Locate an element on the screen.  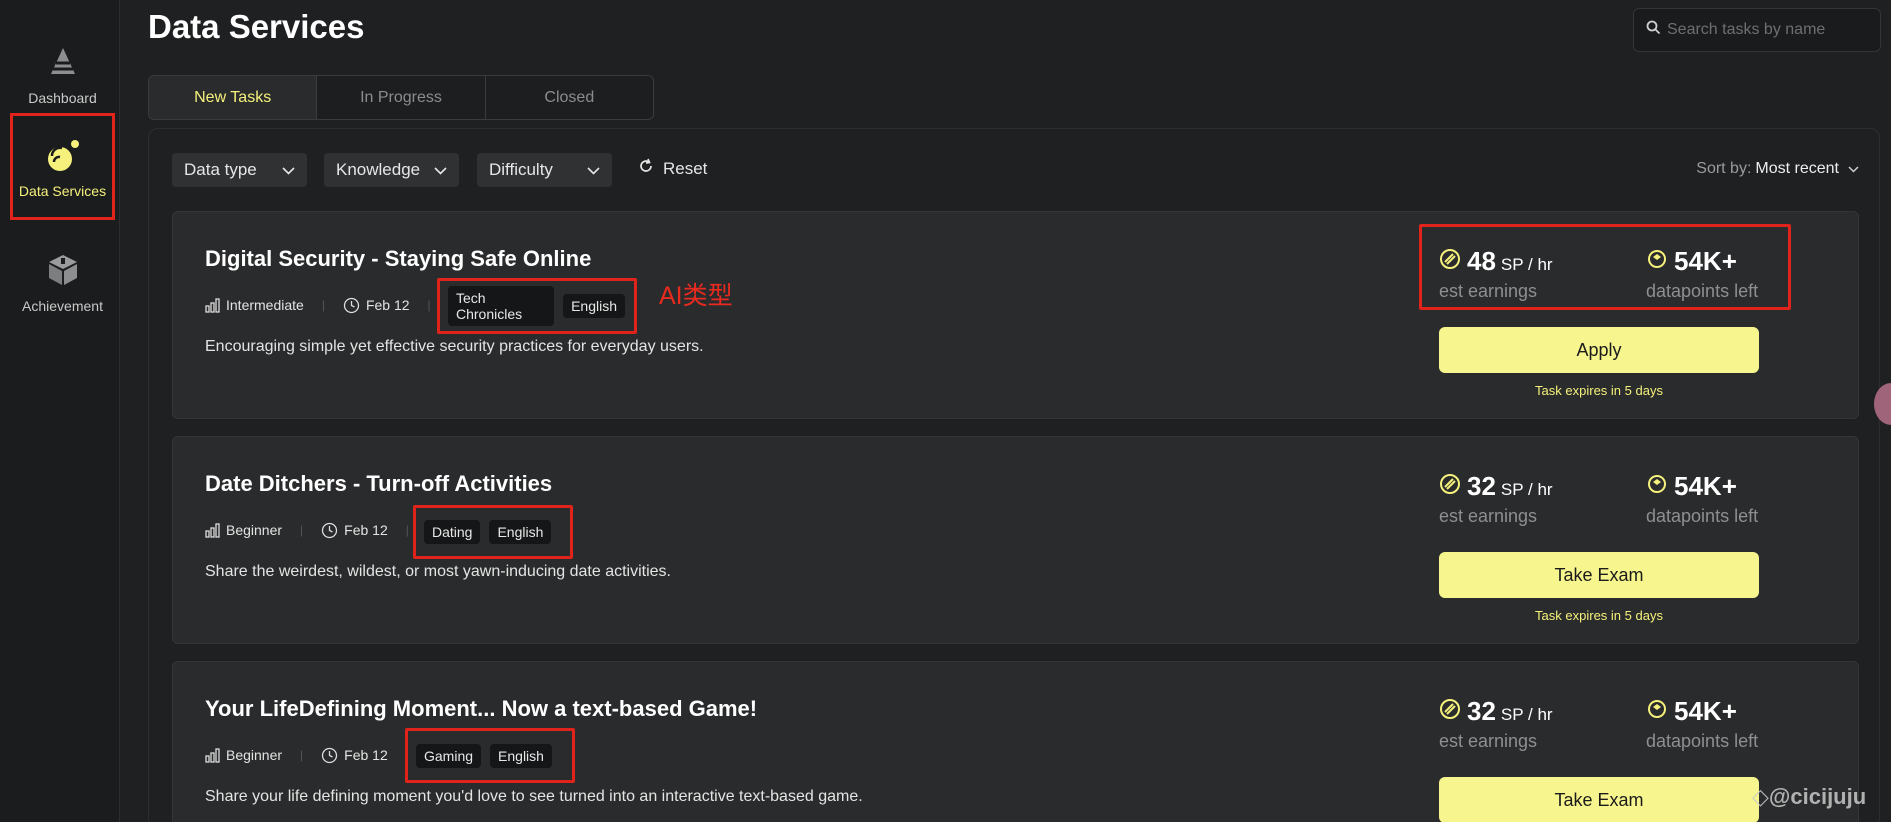
earnings-stat: 48 SP / hr est earnings is located at coordinates (1496, 274).